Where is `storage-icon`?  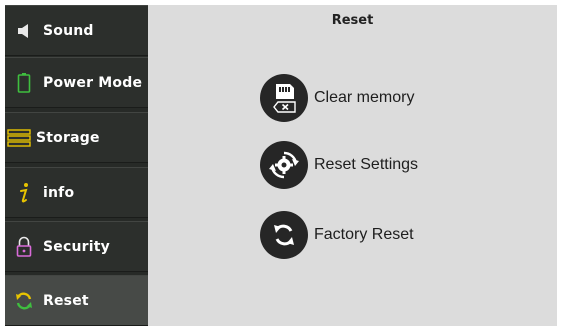
storage-icon is located at coordinates (19, 138).